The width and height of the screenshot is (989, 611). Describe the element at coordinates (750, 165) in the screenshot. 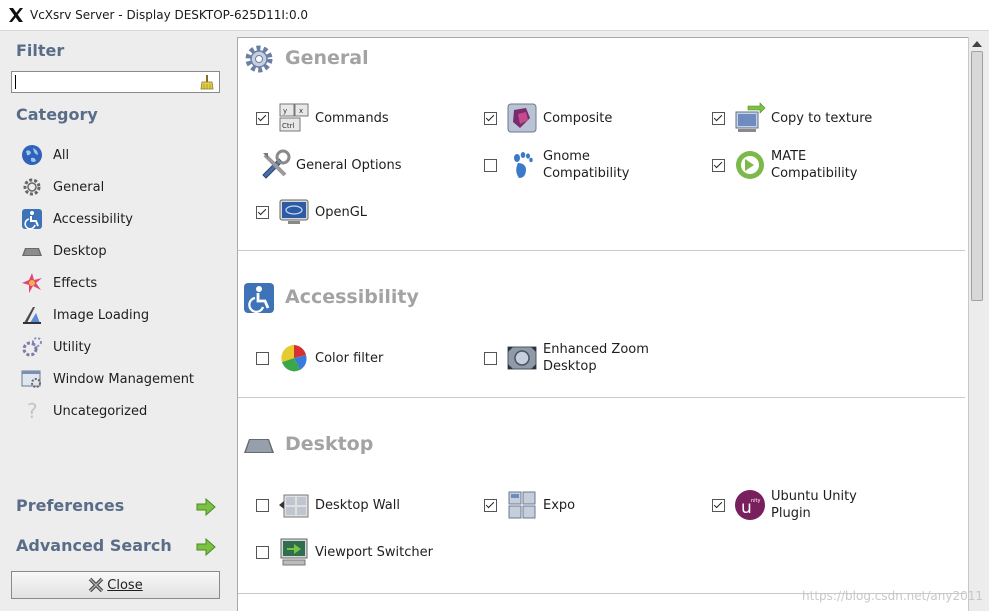

I see `mate-icon` at that location.